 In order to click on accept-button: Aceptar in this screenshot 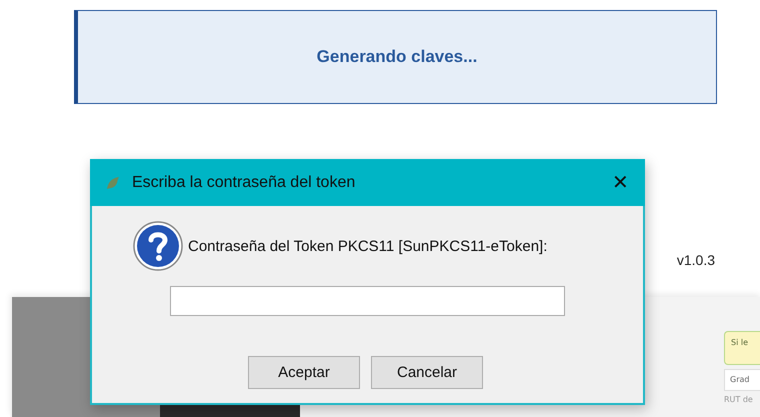, I will do `click(304, 372)`.